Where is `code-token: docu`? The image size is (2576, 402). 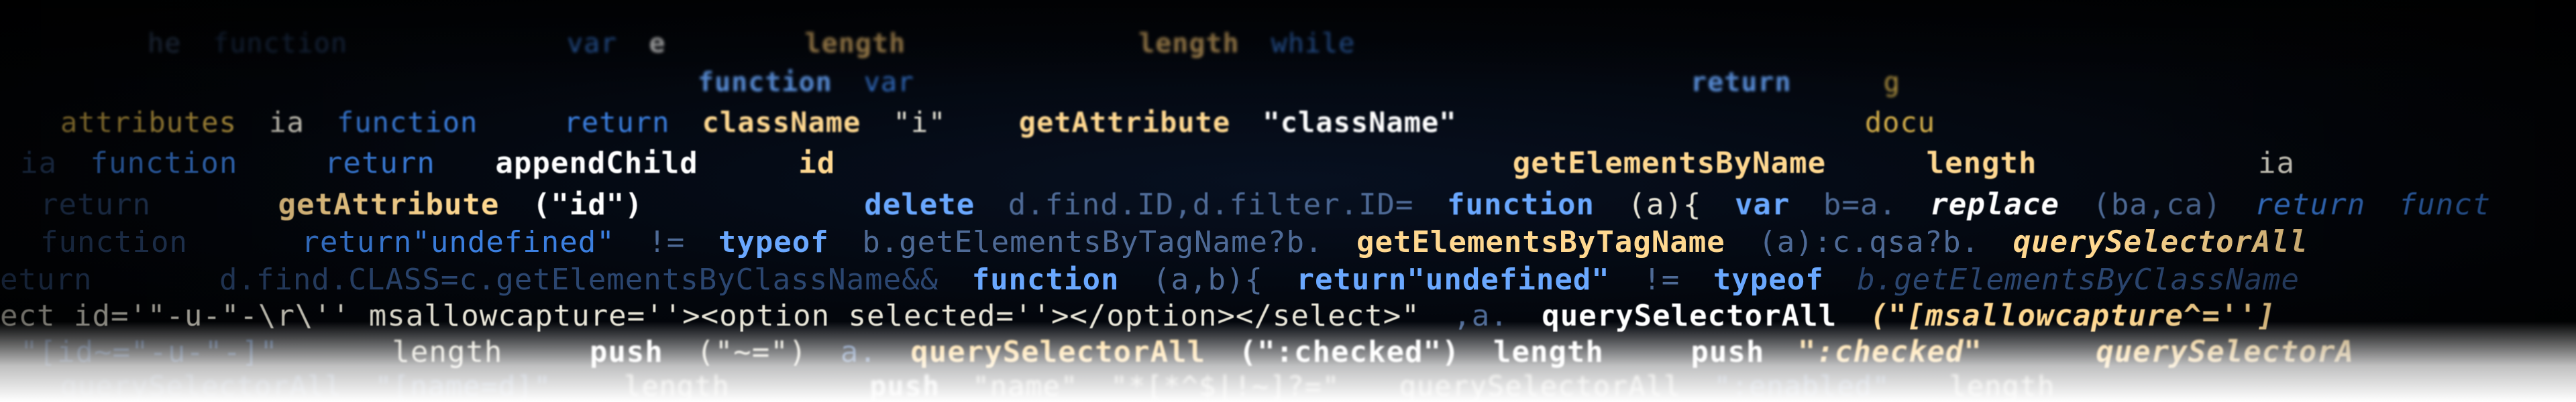 code-token: docu is located at coordinates (1900, 123).